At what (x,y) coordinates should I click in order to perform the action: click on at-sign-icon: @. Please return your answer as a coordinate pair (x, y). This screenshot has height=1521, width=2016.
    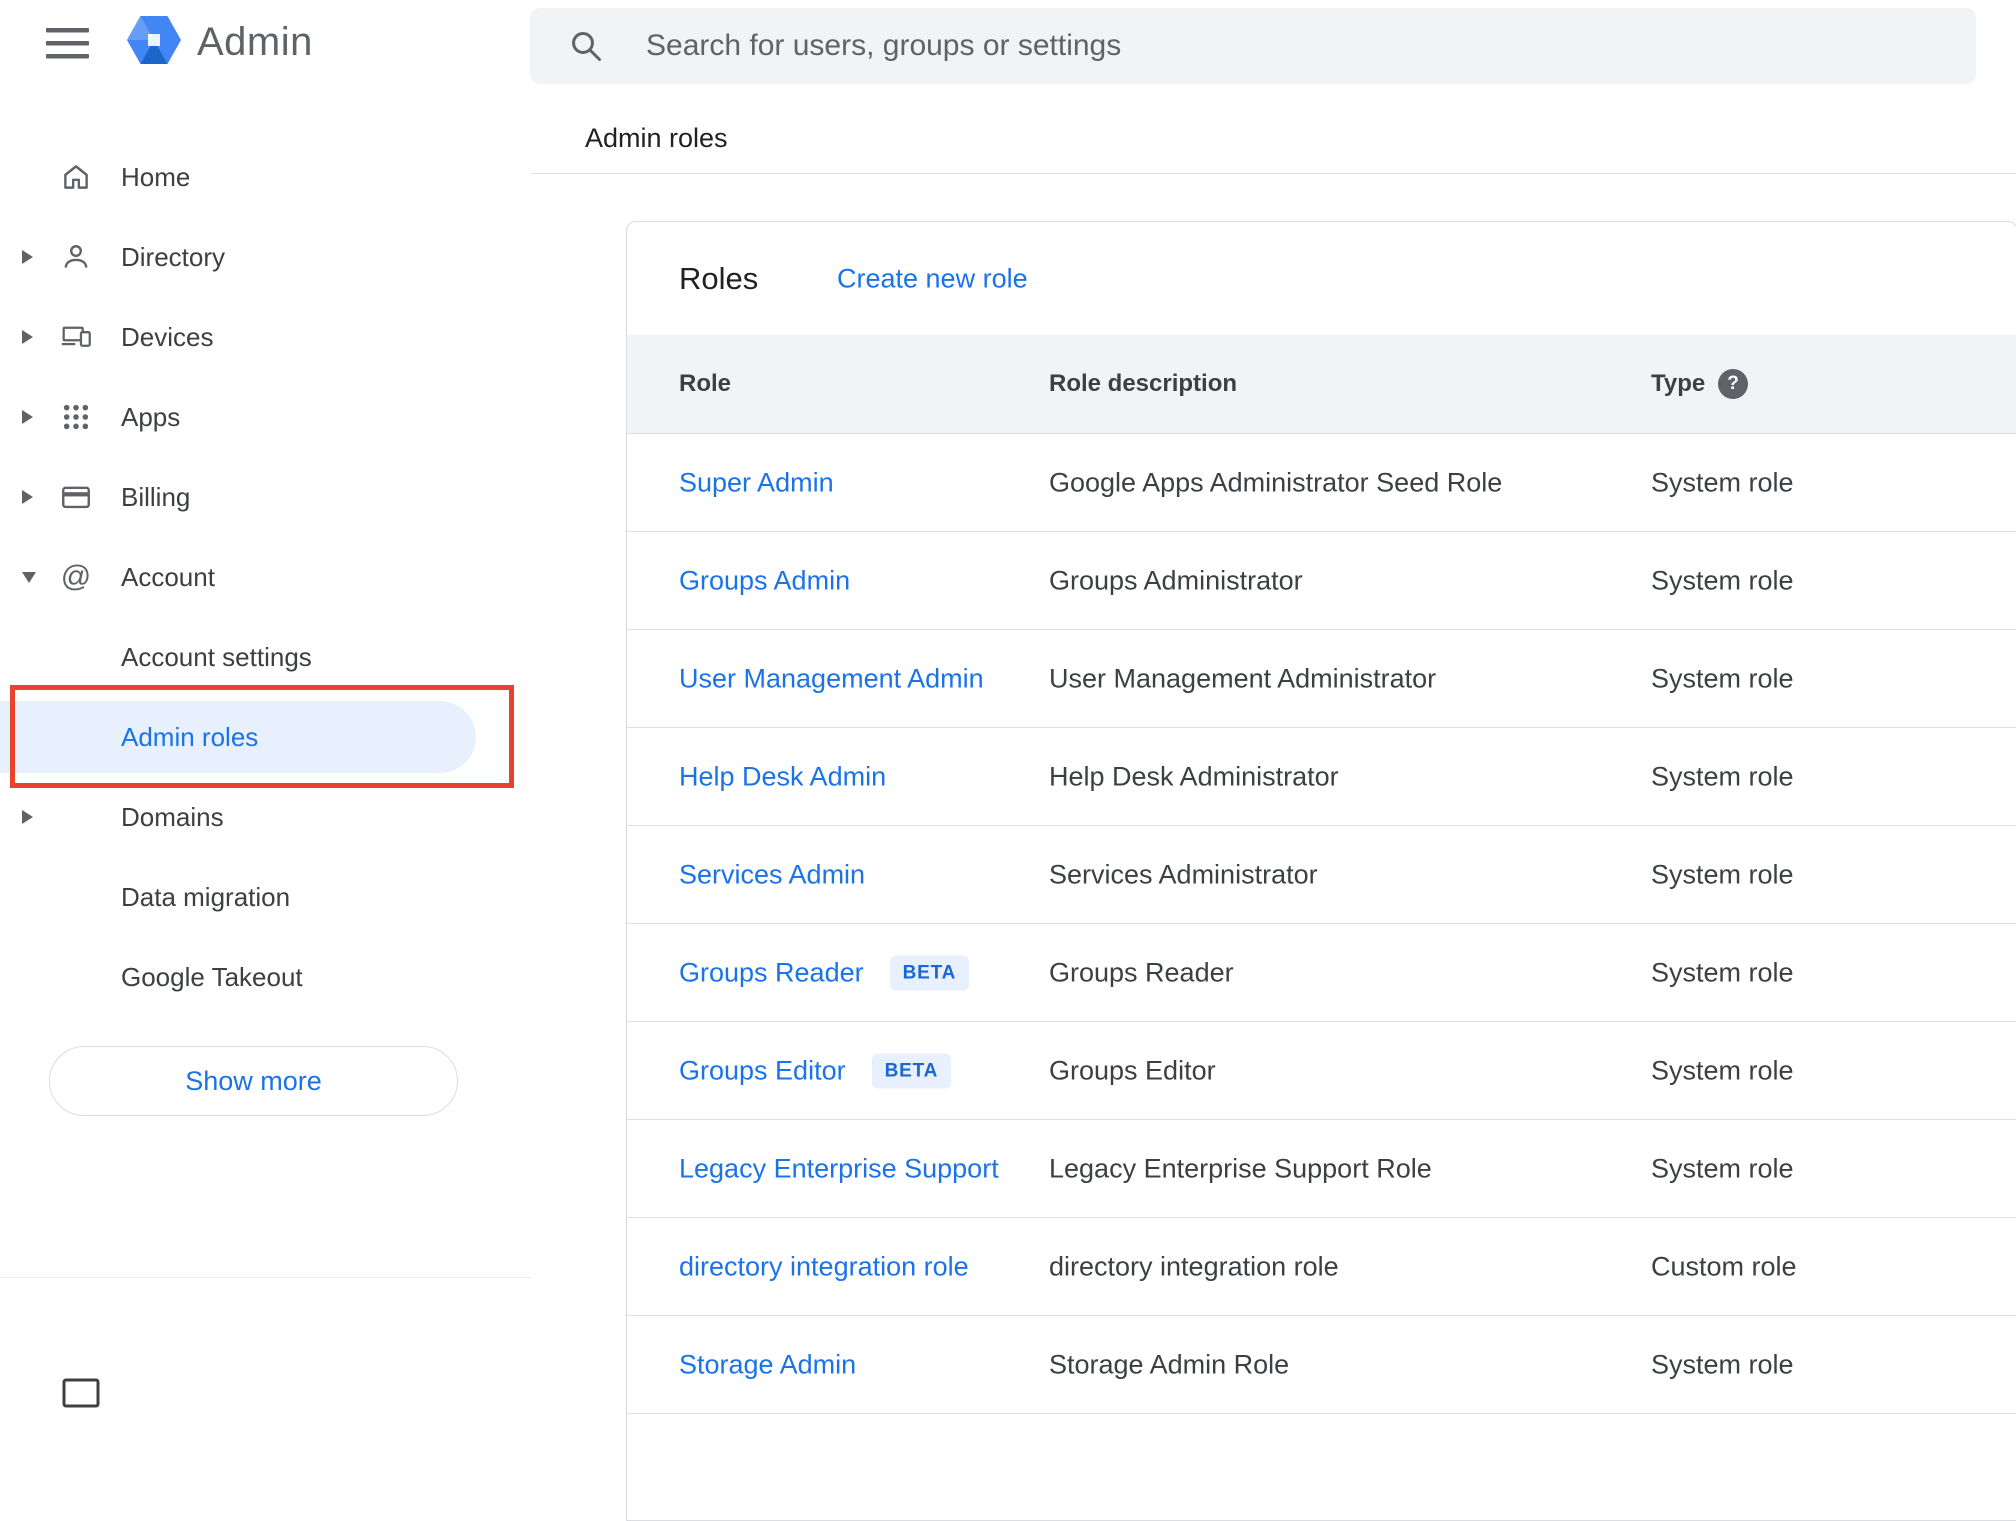
    Looking at the image, I should click on (76, 577).